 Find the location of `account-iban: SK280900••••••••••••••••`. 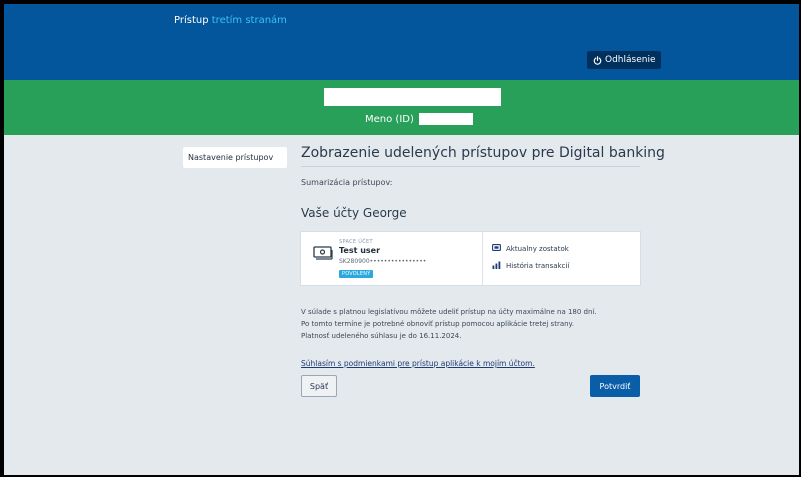

account-iban: SK280900•••••••••••••••• is located at coordinates (383, 261).